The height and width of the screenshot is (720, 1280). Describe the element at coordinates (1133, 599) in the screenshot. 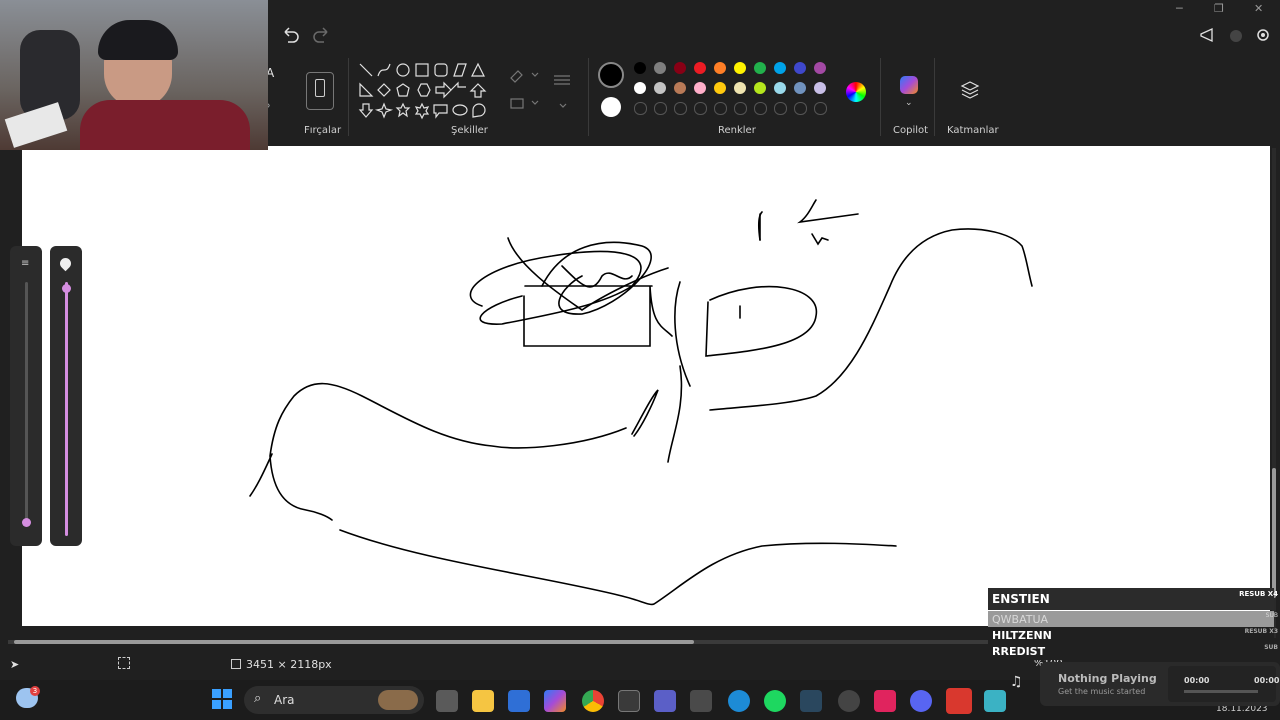

I see `overlay-header: ENSTIEN RESUB X4` at that location.